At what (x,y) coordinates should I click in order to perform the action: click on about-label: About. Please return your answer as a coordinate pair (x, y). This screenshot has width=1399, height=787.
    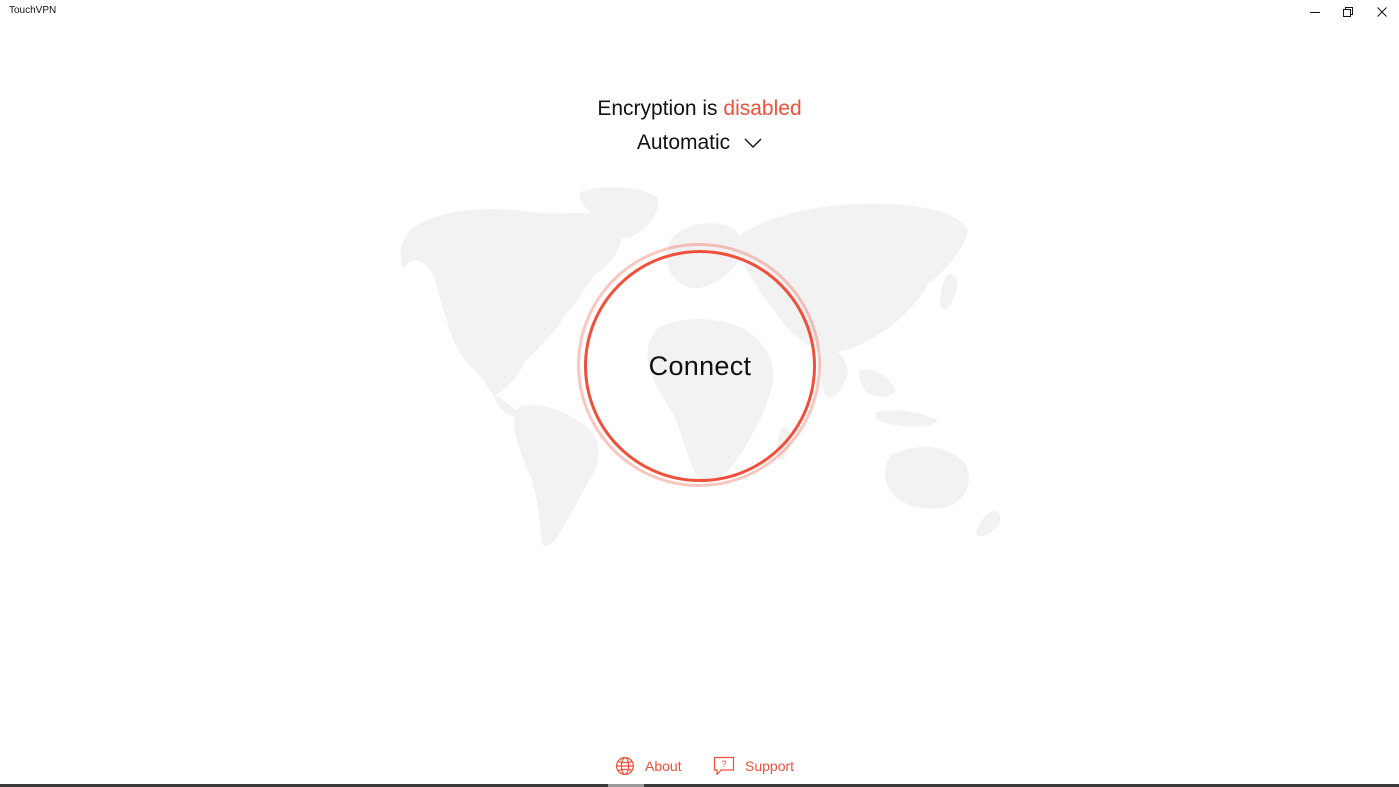
    Looking at the image, I should click on (663, 766).